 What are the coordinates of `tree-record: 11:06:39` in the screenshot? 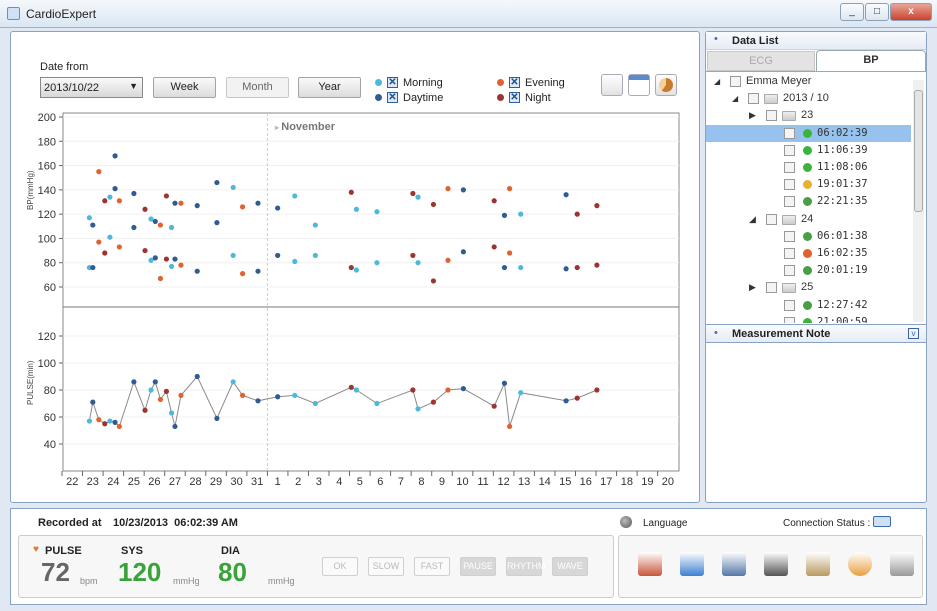 It's located at (808, 150).